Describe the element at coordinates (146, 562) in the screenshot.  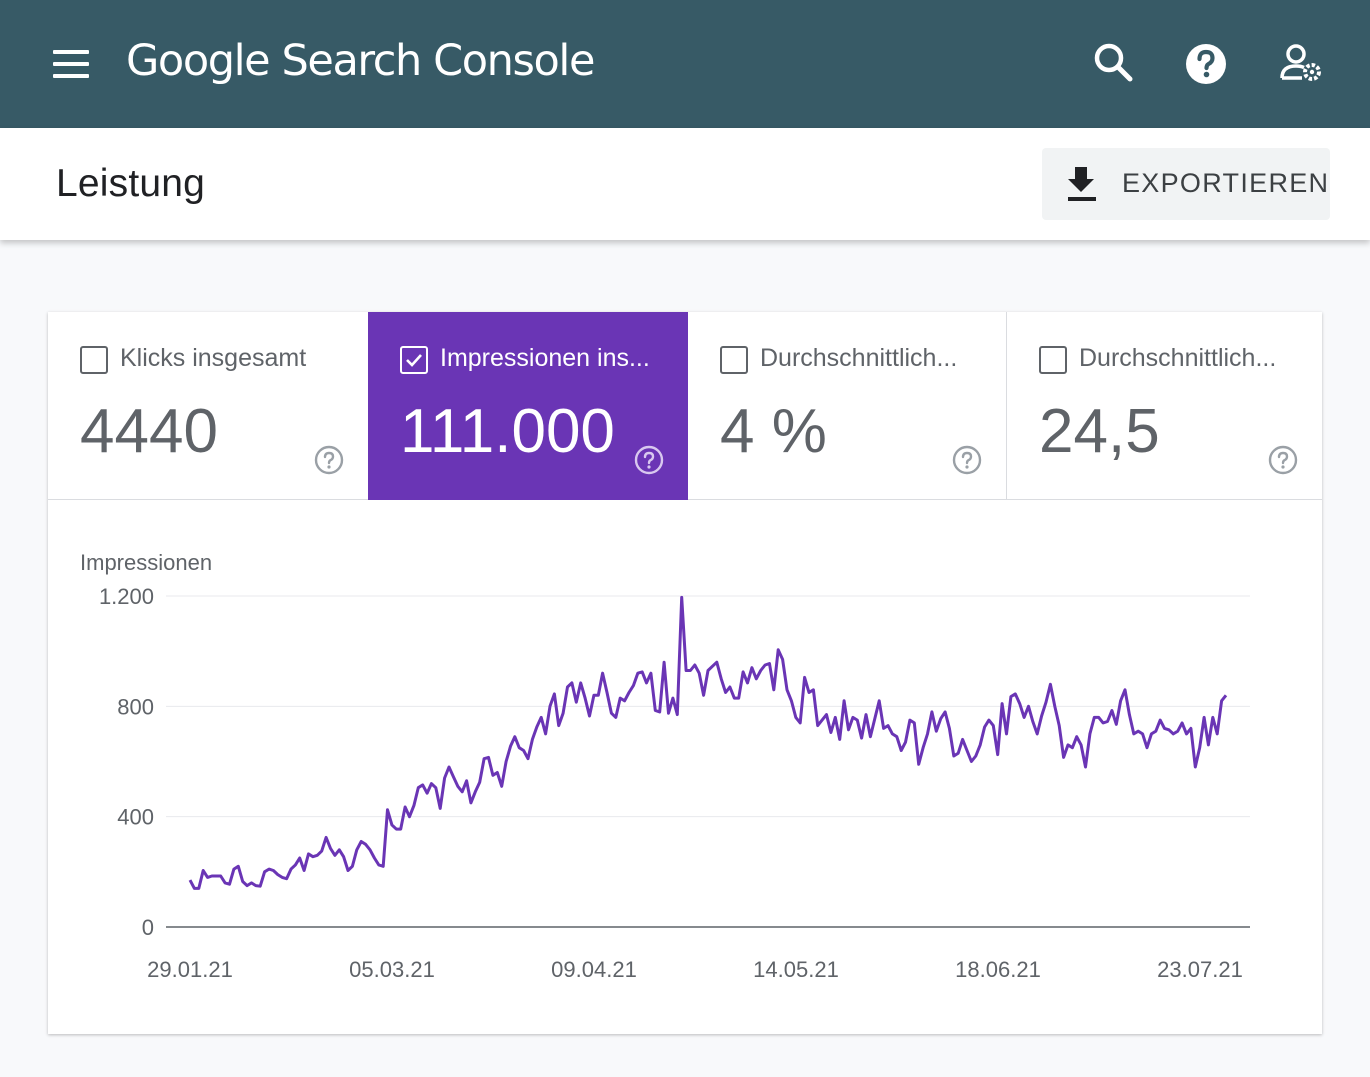
I see `y-axis-title: Impressionen` at that location.